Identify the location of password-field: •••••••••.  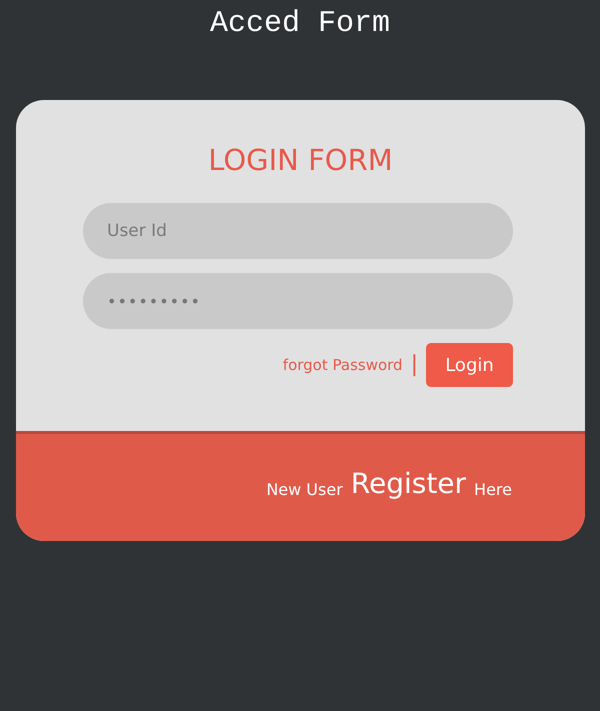
(298, 301).